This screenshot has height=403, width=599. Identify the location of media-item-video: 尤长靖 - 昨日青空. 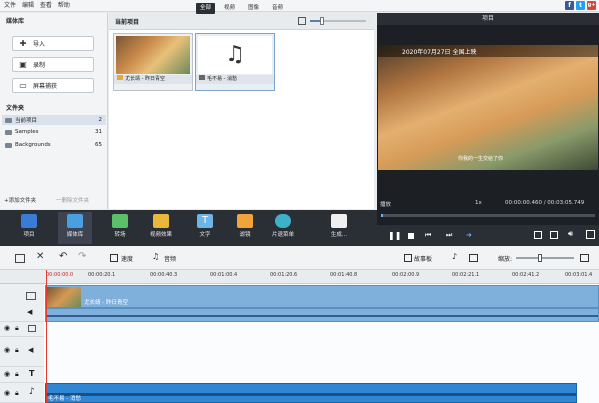
(153, 62).